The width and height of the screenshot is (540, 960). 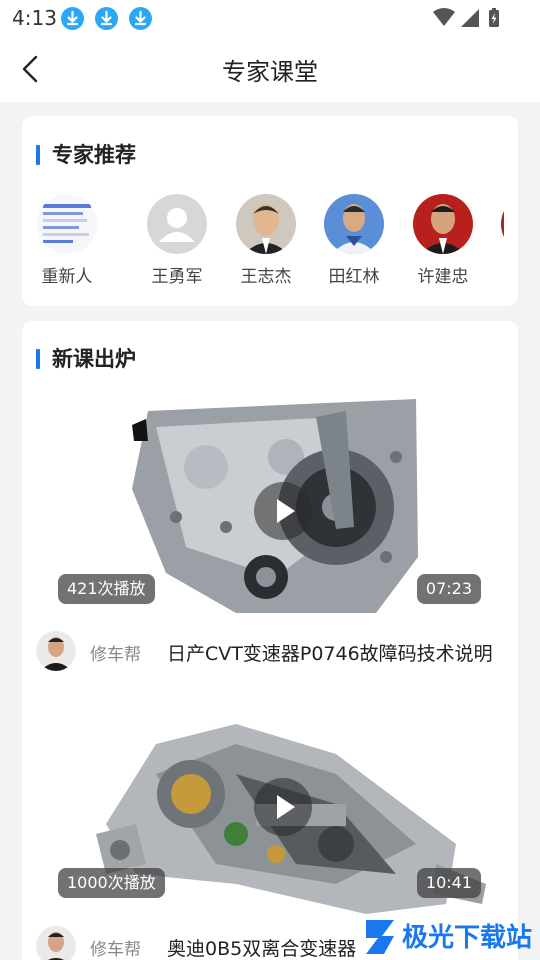 I want to click on experts-list: 重新人 王勇军 王志杰 田红林 许建忠, so click(x=263, y=241).